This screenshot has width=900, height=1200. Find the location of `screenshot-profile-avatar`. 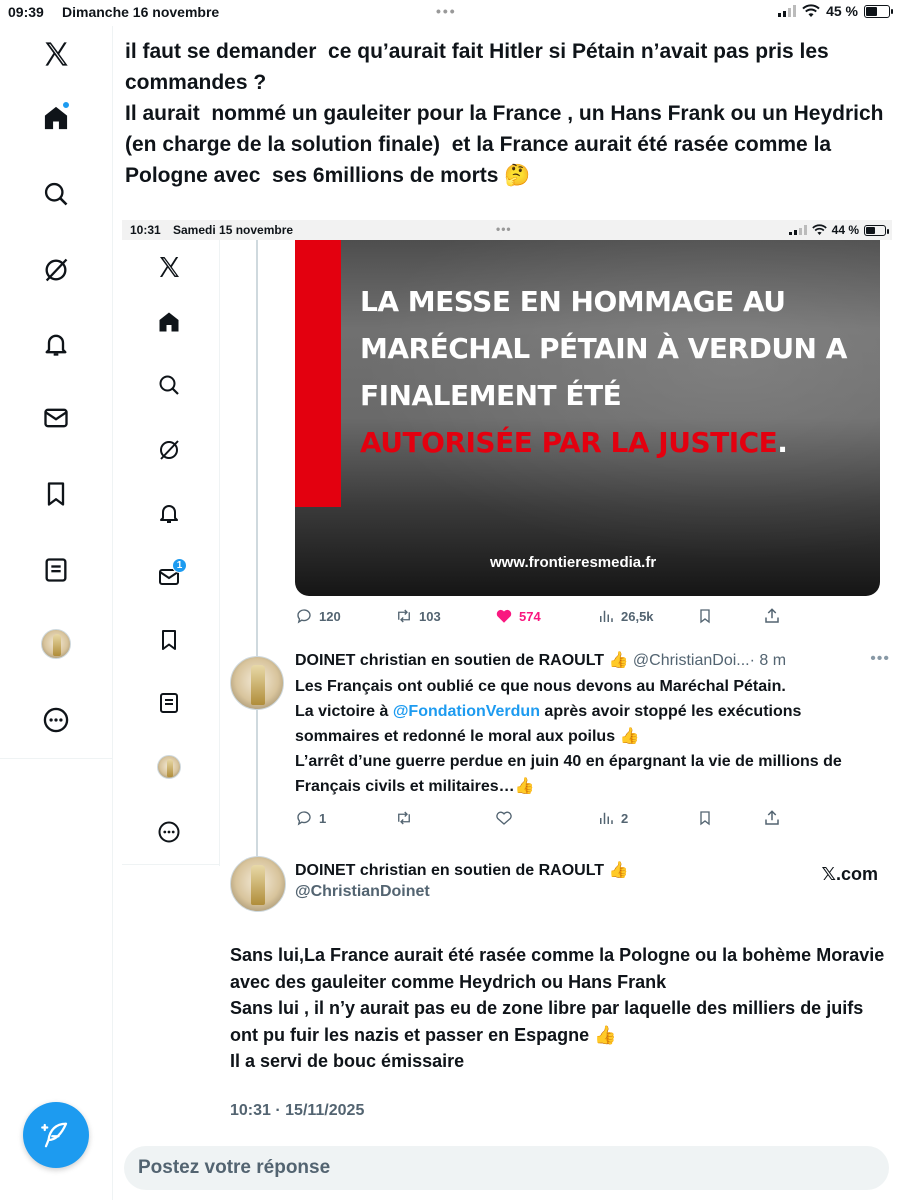

screenshot-profile-avatar is located at coordinates (169, 767).